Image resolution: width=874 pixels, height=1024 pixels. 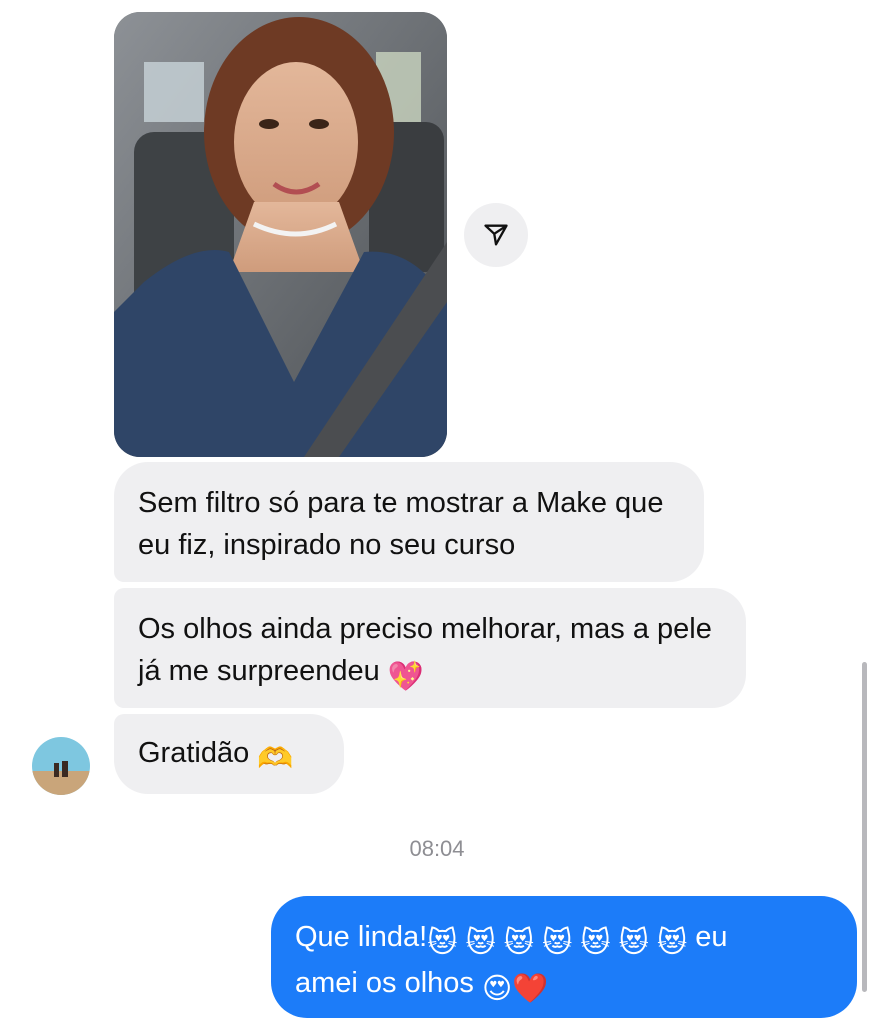 What do you see at coordinates (405, 677) in the screenshot?
I see `sparkling-heart-icon: 💖` at bounding box center [405, 677].